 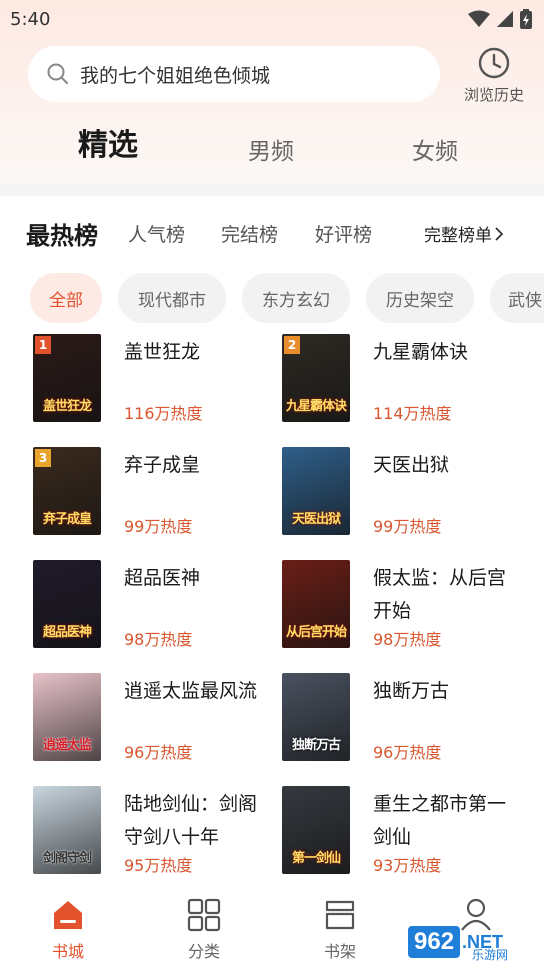 I want to click on watermark-number: 962, so click(x=434, y=942).